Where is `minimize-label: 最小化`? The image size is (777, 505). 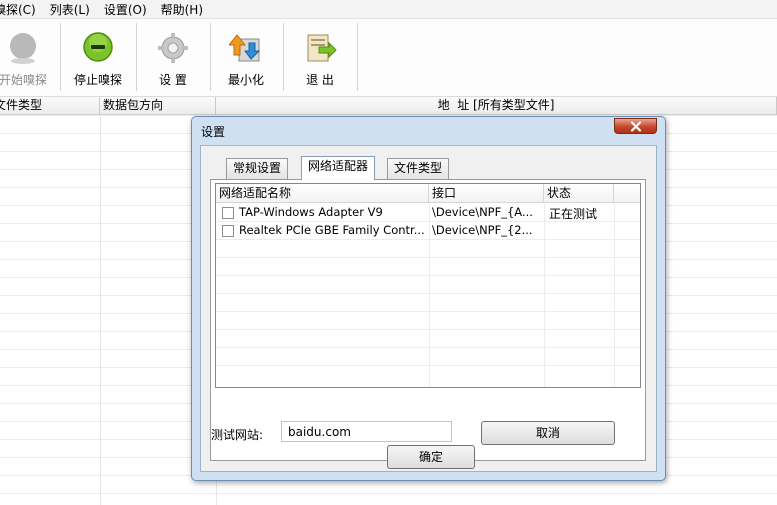
minimize-label: 最小化 is located at coordinates (245, 80).